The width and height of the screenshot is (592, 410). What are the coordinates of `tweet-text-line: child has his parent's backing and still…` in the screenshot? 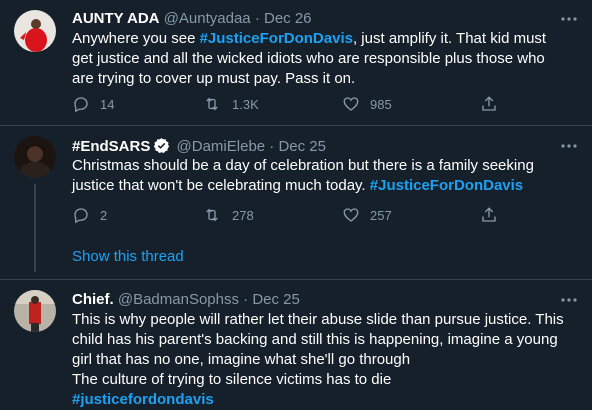 It's located at (327, 340).